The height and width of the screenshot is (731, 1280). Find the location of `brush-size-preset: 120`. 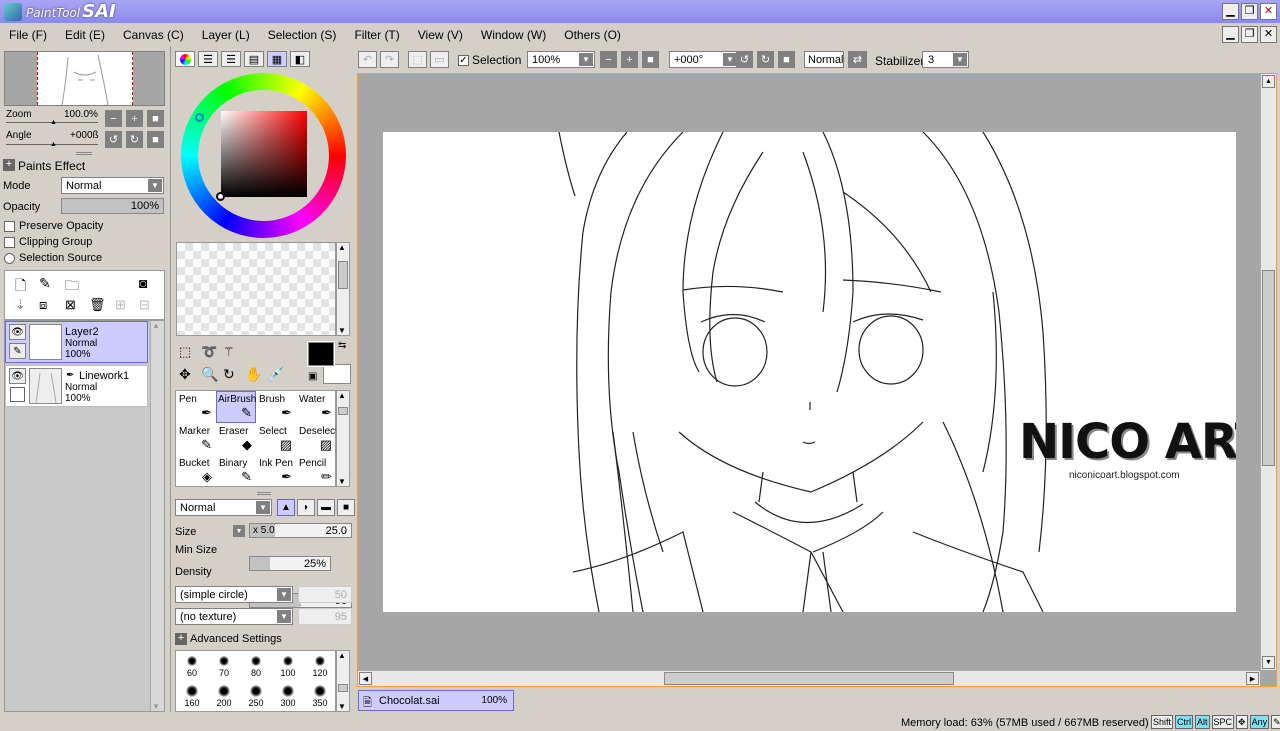

brush-size-preset: 120 is located at coordinates (320, 666).